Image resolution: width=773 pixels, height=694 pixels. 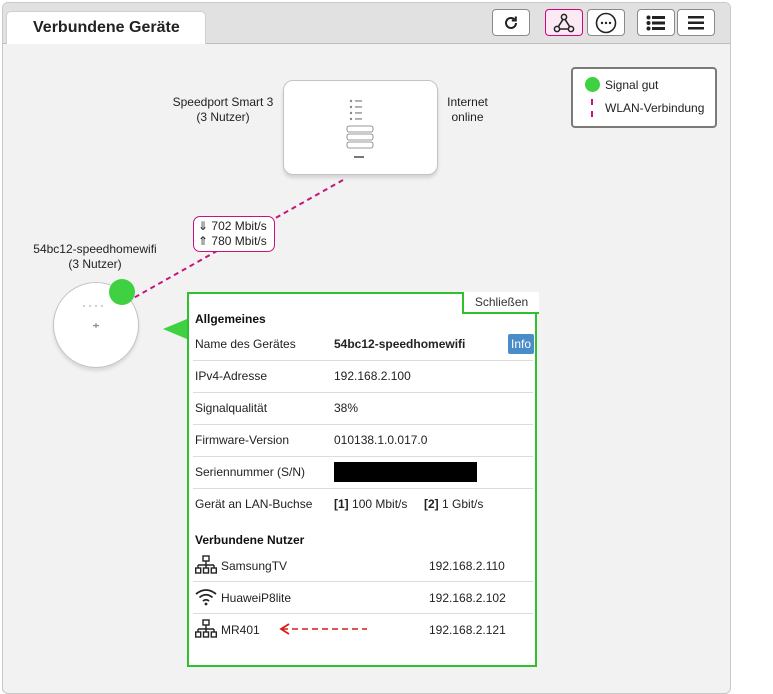 What do you see at coordinates (232, 226) in the screenshot?
I see `download-speed: ⇓ 702 Mbit/s` at bounding box center [232, 226].